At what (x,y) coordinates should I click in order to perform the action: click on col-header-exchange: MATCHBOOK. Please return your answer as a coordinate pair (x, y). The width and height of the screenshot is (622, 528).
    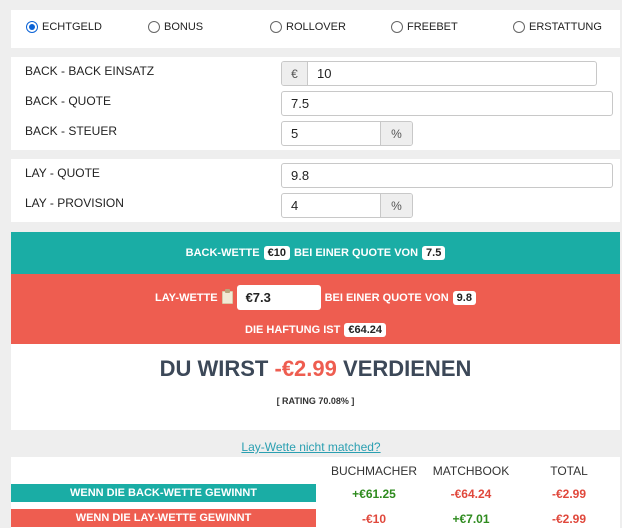
    Looking at the image, I should click on (471, 471).